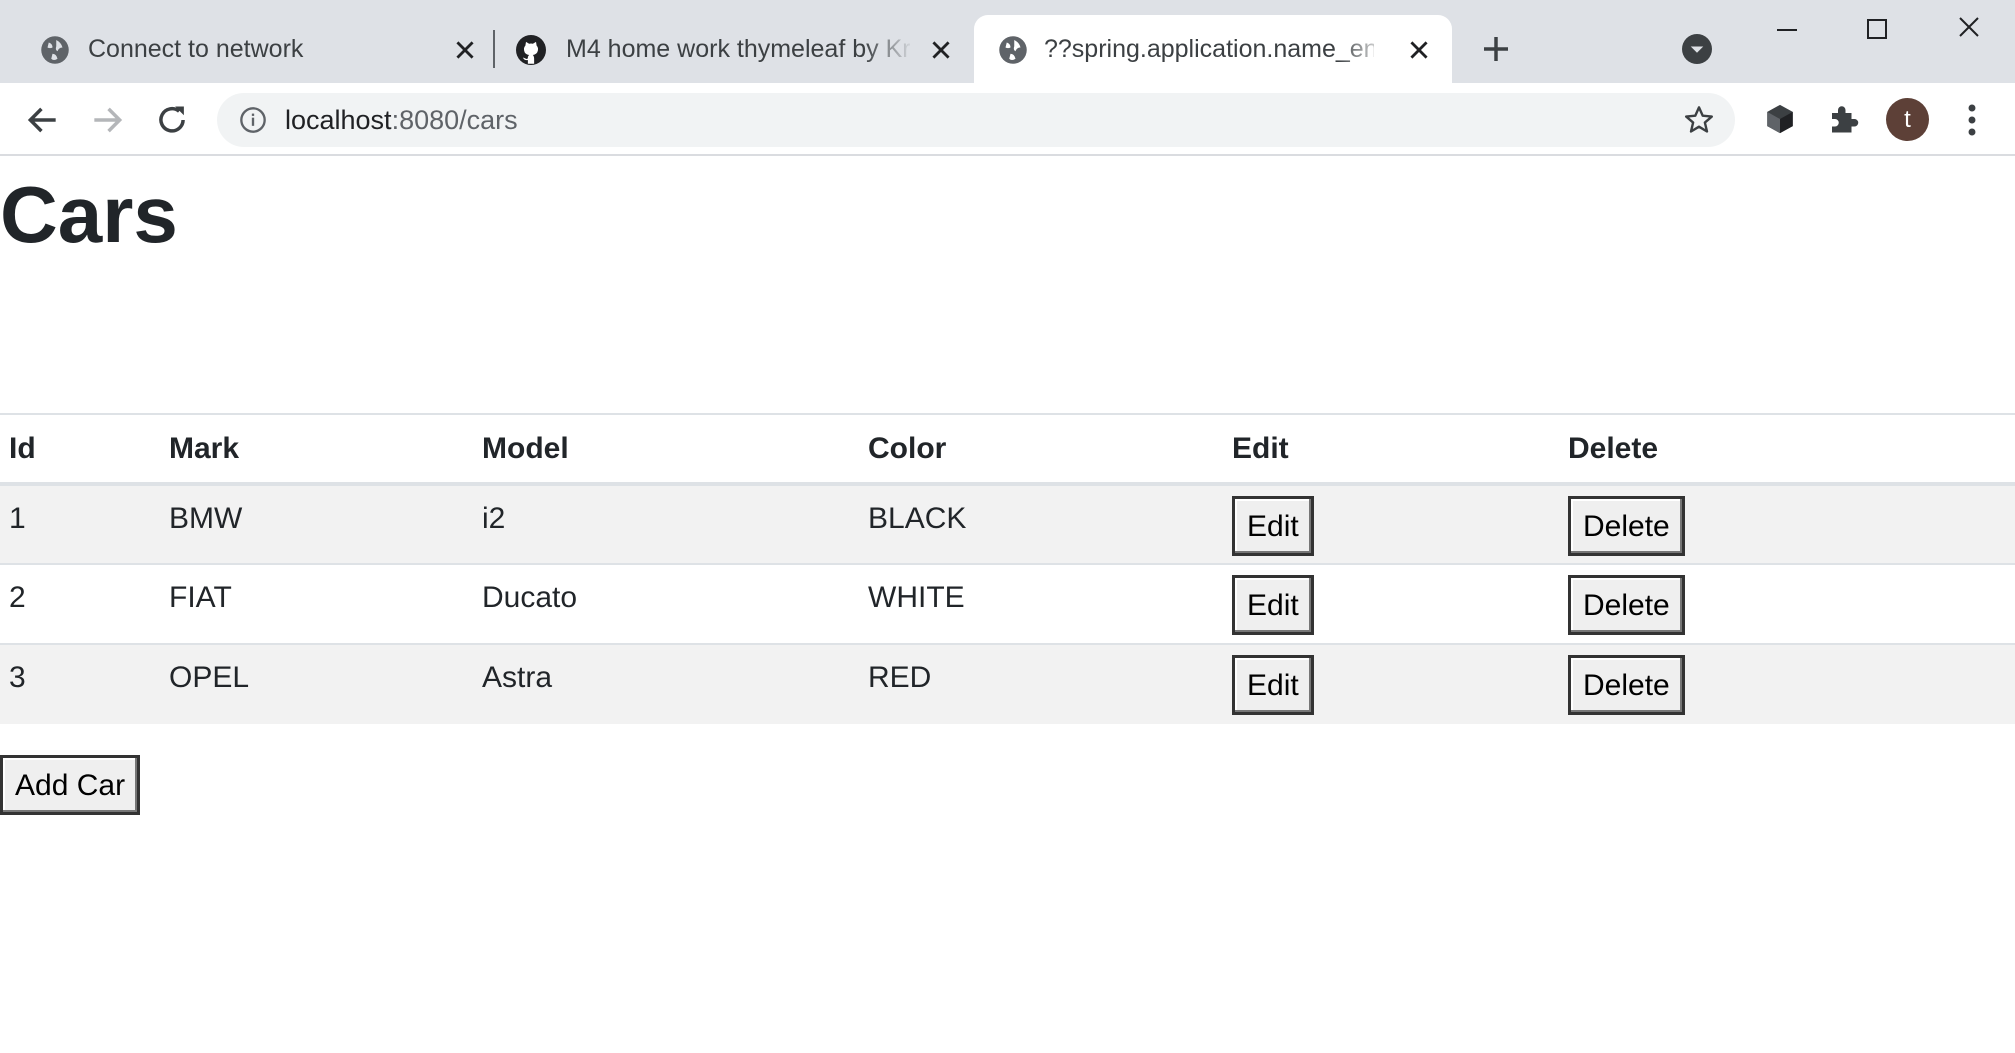 The height and width of the screenshot is (1053, 2015). What do you see at coordinates (917, 518) in the screenshot?
I see `cell-color: BLACK` at bounding box center [917, 518].